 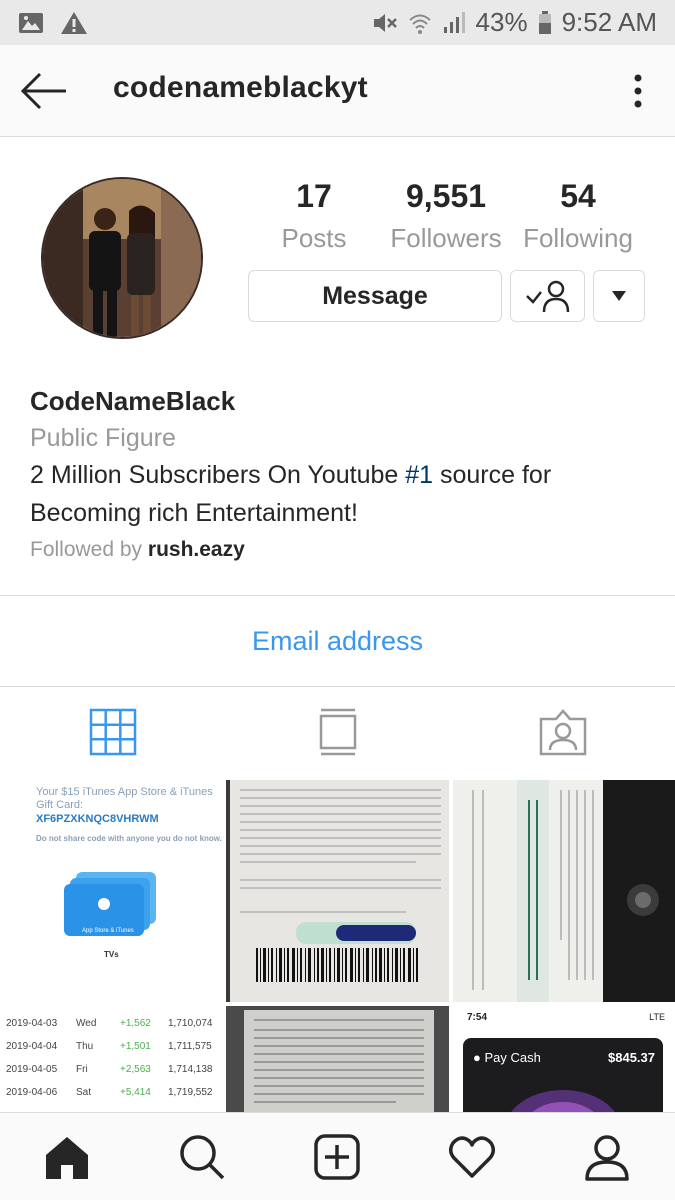 What do you see at coordinates (109, 1046) in the screenshot?
I see `table-row: 2019-04-04 Thu +1,501 1,711,575` at bounding box center [109, 1046].